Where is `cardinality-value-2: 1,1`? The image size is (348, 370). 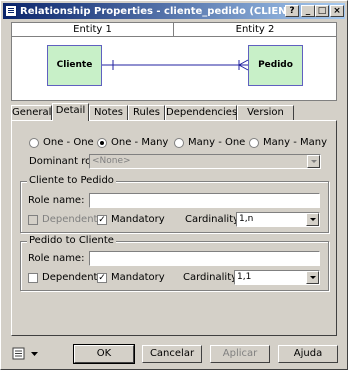 cardinality-value-2: 1,1 is located at coordinates (244, 277).